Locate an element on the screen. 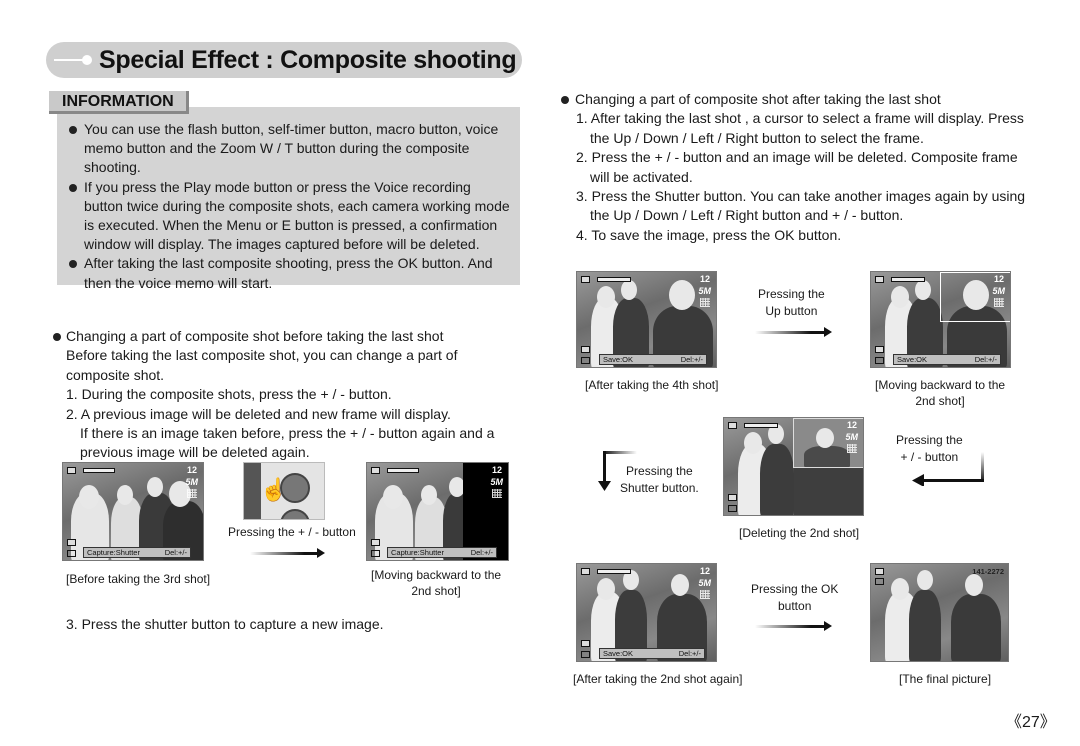 The height and width of the screenshot is (746, 1080). arrow-label-ok: Pressing the OK button is located at coordinates (794, 598).